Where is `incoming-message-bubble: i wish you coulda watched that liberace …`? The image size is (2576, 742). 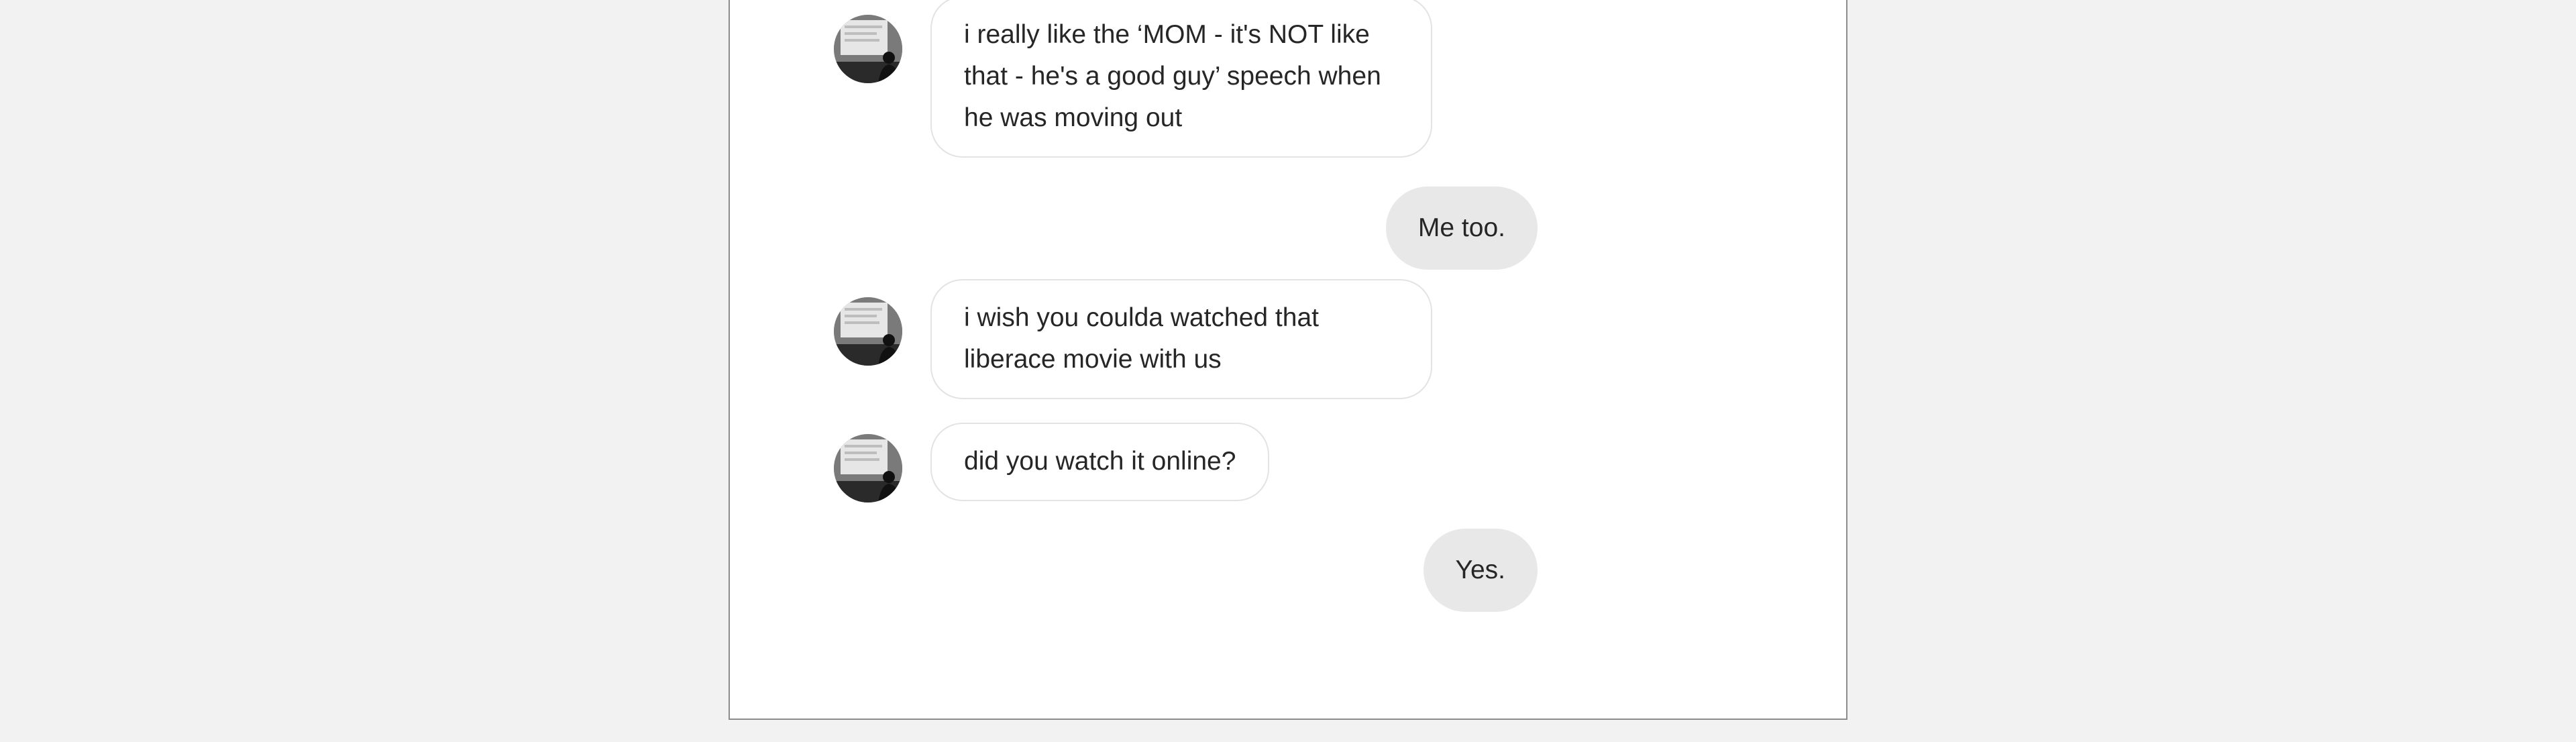
incoming-message-bubble: i wish you coulda watched that liberace … is located at coordinates (1181, 339).